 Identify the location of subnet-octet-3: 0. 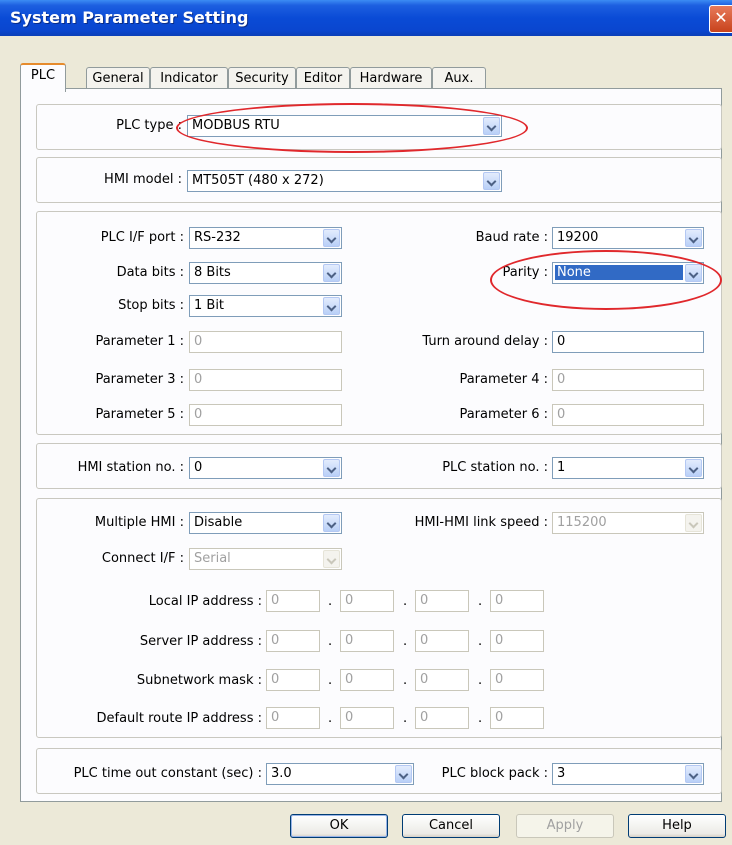
(442, 680).